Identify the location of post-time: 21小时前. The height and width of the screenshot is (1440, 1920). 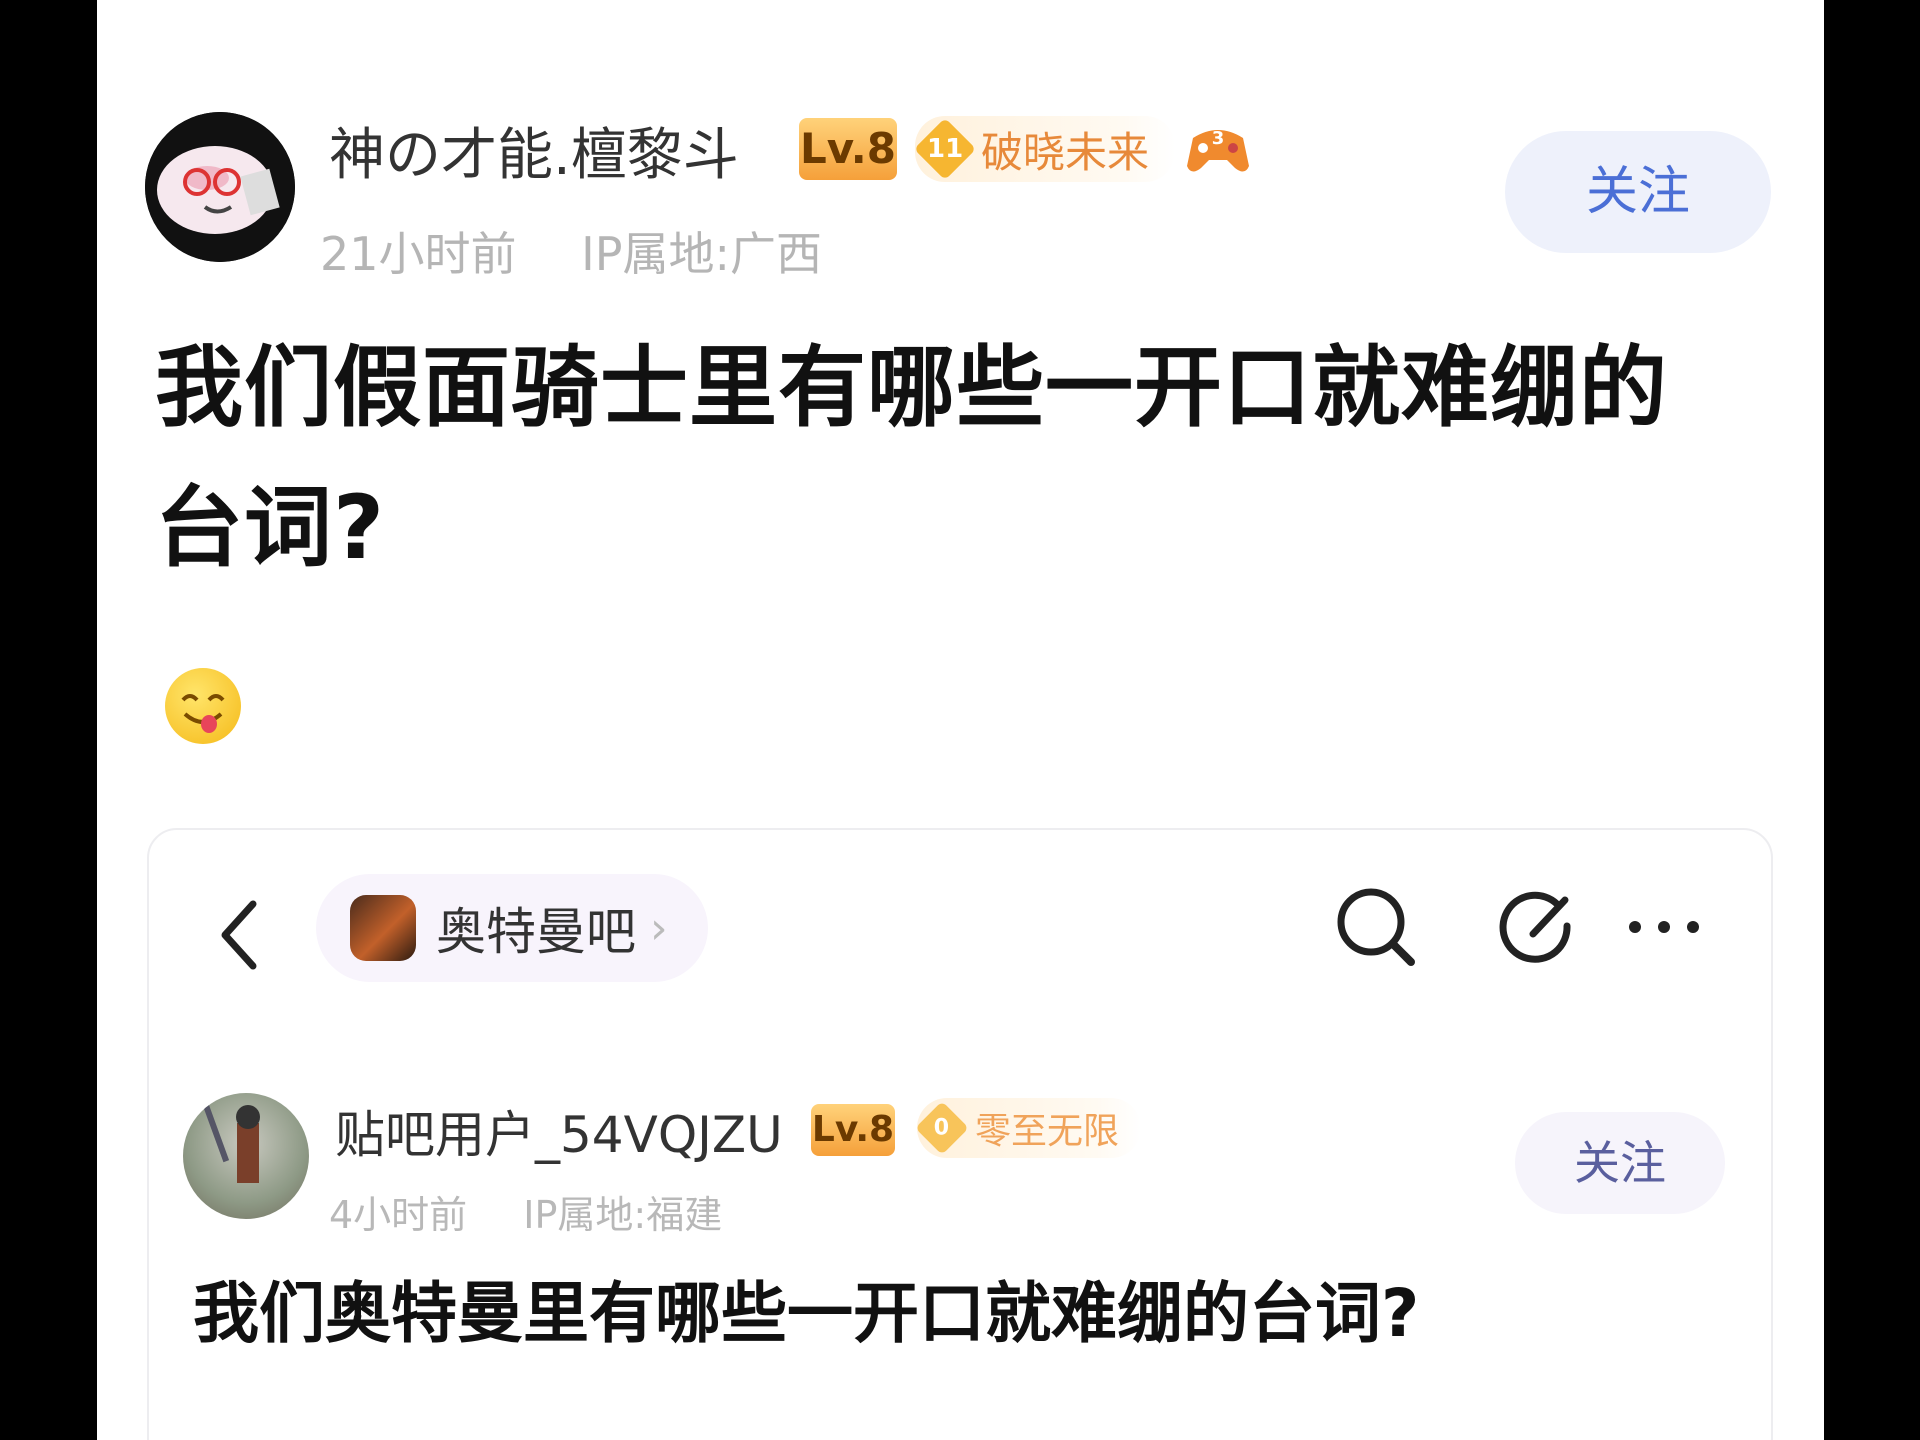
(418, 254).